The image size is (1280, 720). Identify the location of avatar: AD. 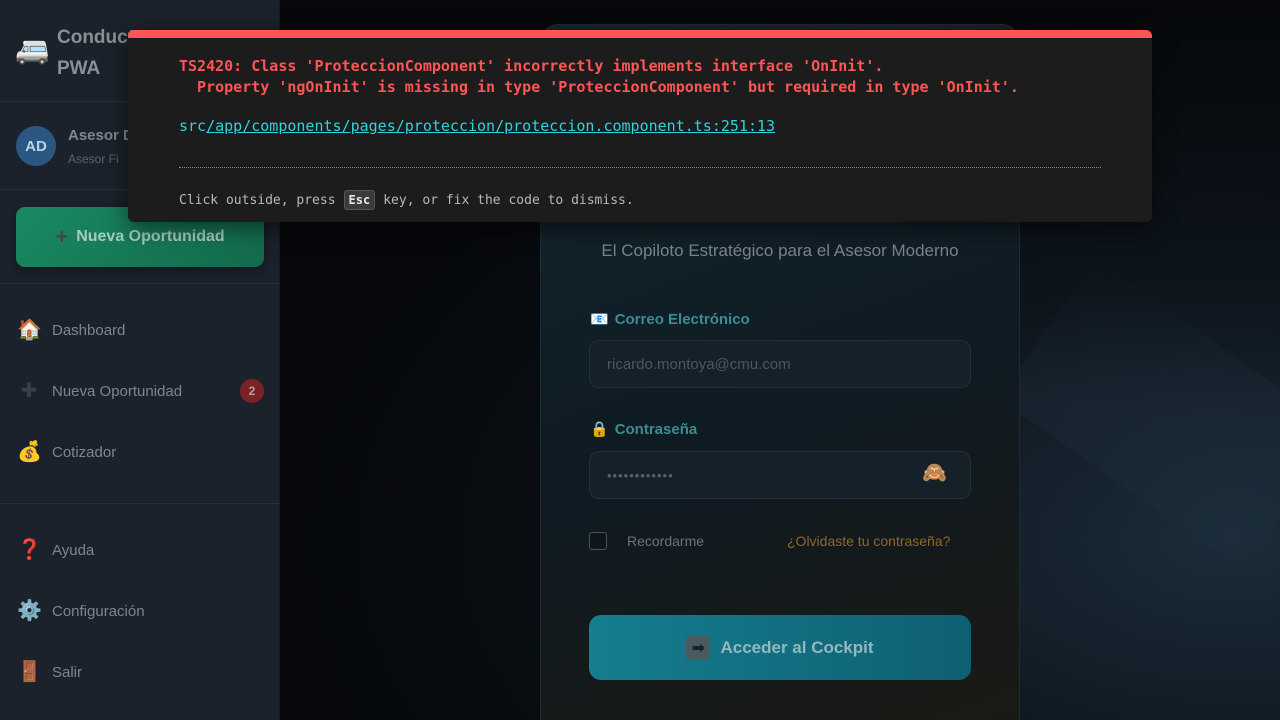
(36, 146).